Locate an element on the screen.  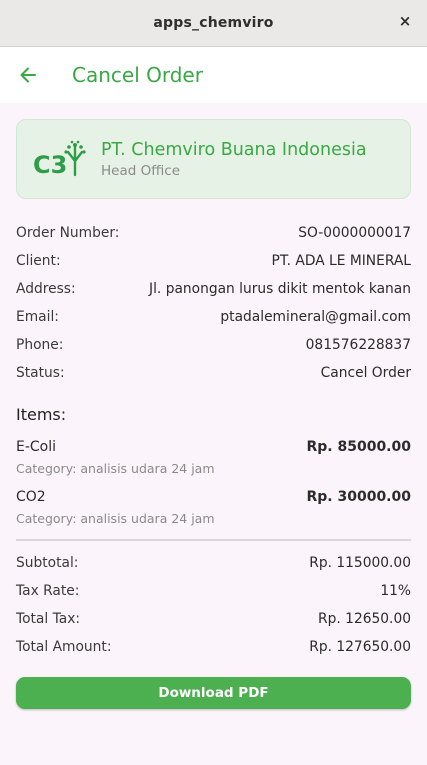
item-price: Rp. 30000.00 is located at coordinates (358, 497).